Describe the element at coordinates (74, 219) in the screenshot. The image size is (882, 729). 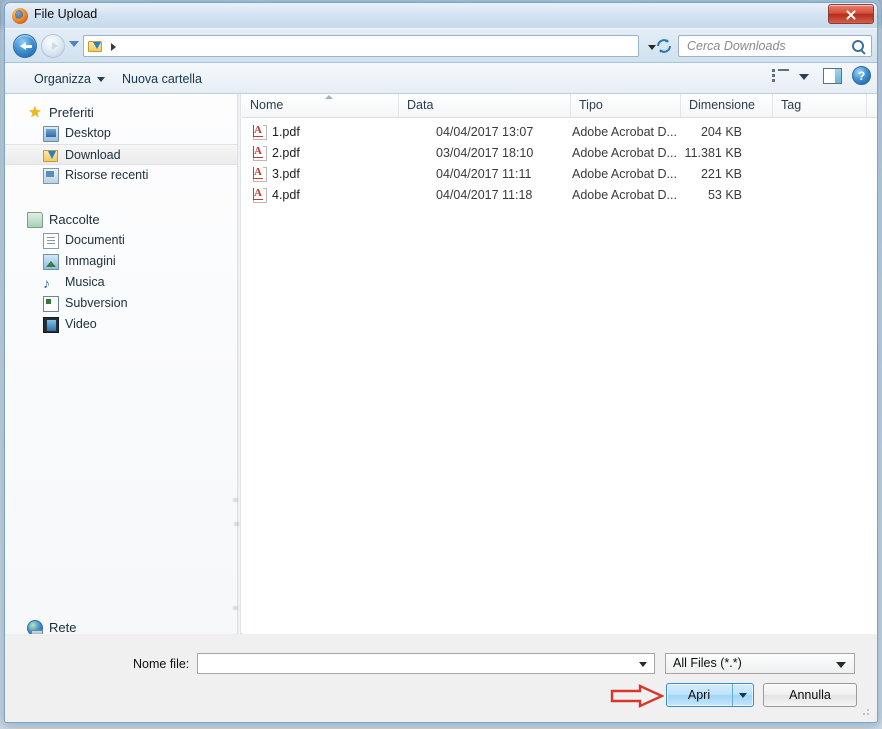
I see `sidebar-group-label: Raccolte` at that location.